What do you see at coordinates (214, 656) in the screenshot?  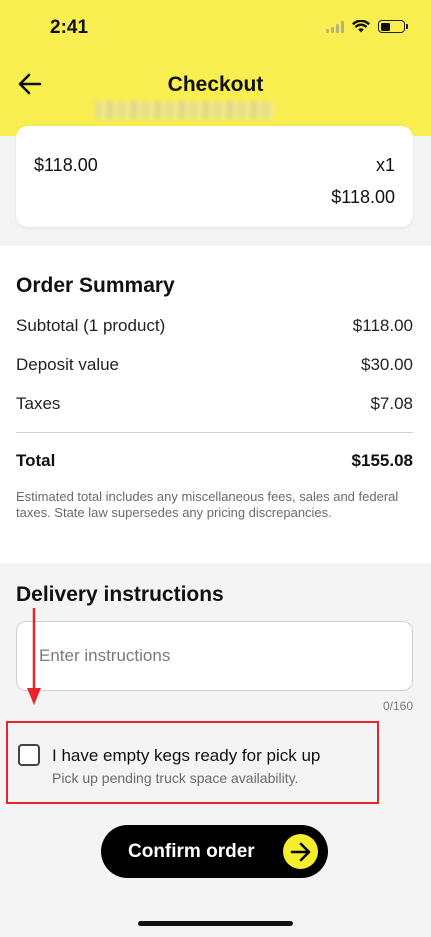 I see `delivery-instructions-input` at bounding box center [214, 656].